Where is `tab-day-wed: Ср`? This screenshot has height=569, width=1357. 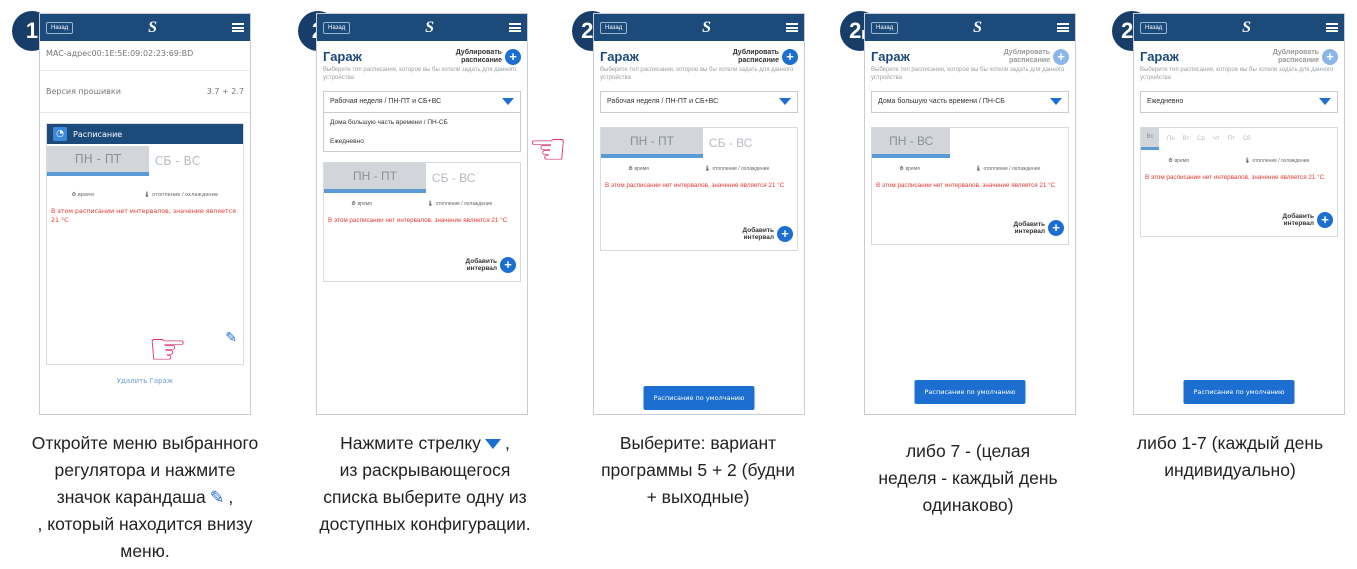
tab-day-wed: Ср is located at coordinates (1201, 139).